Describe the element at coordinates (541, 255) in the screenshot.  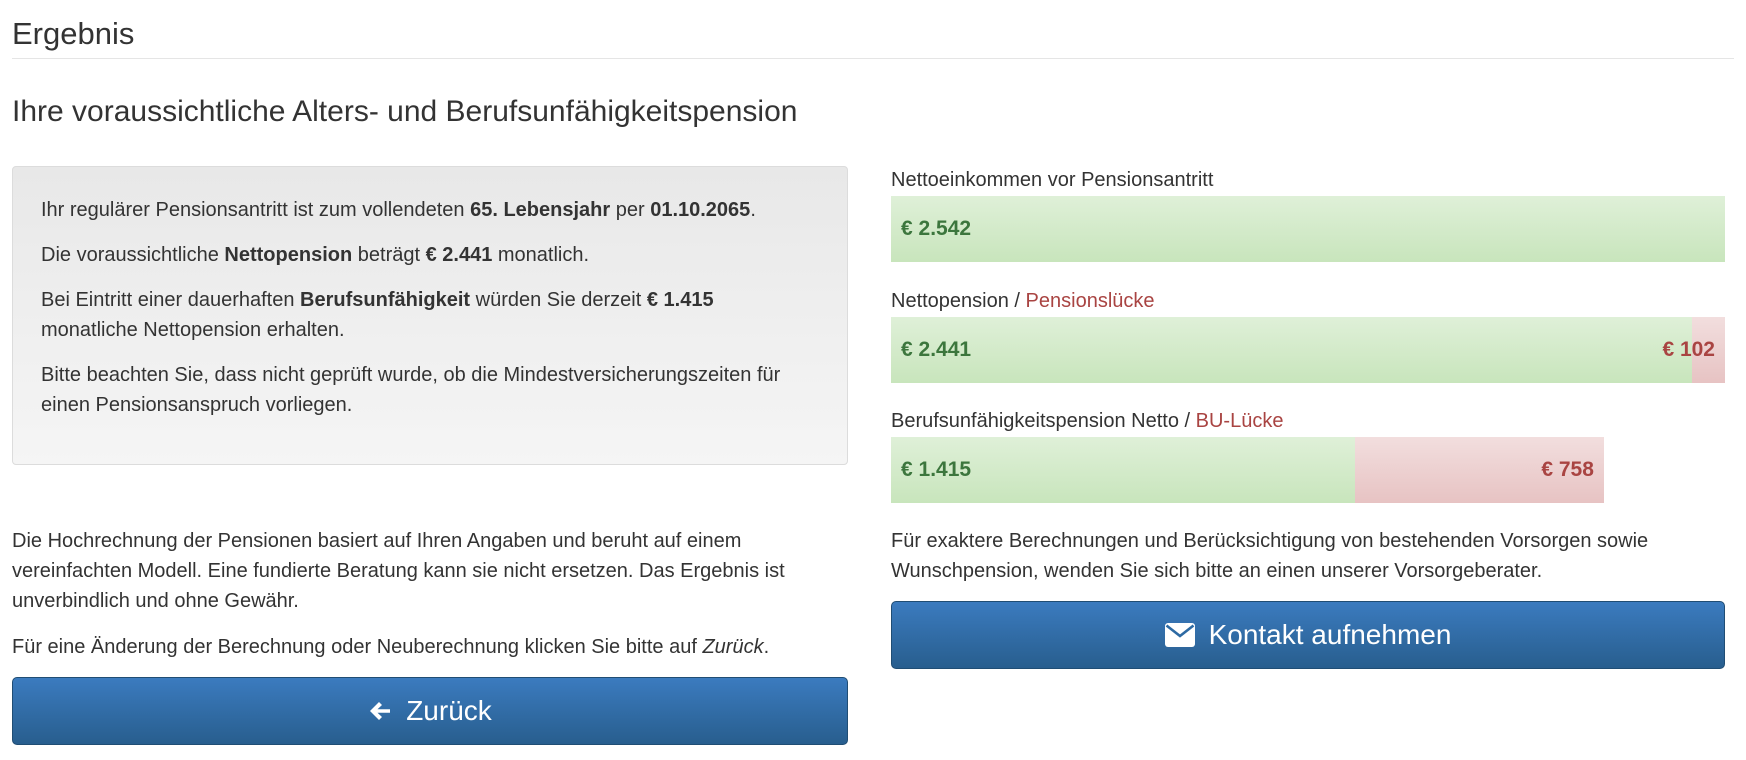
I see `text-fragment: monatlich.` at that location.